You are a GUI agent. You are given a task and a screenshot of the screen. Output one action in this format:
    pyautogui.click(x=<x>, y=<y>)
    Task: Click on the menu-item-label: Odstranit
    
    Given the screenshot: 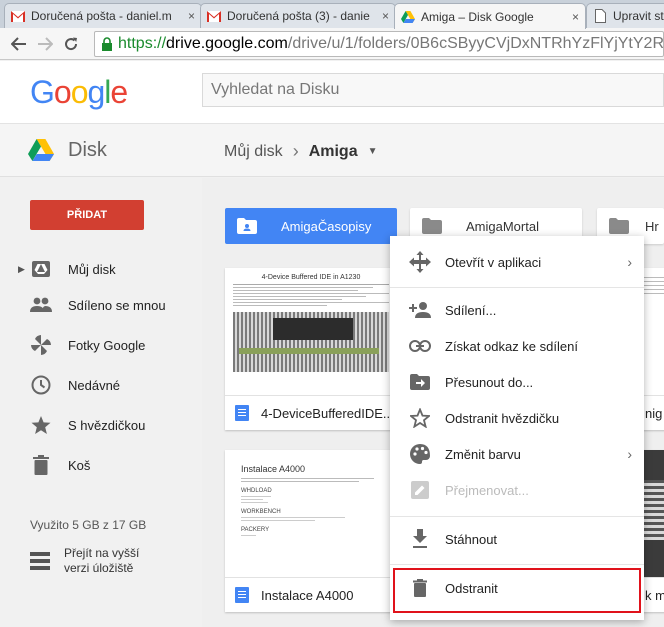 What is the action you would take?
    pyautogui.click(x=471, y=588)
    